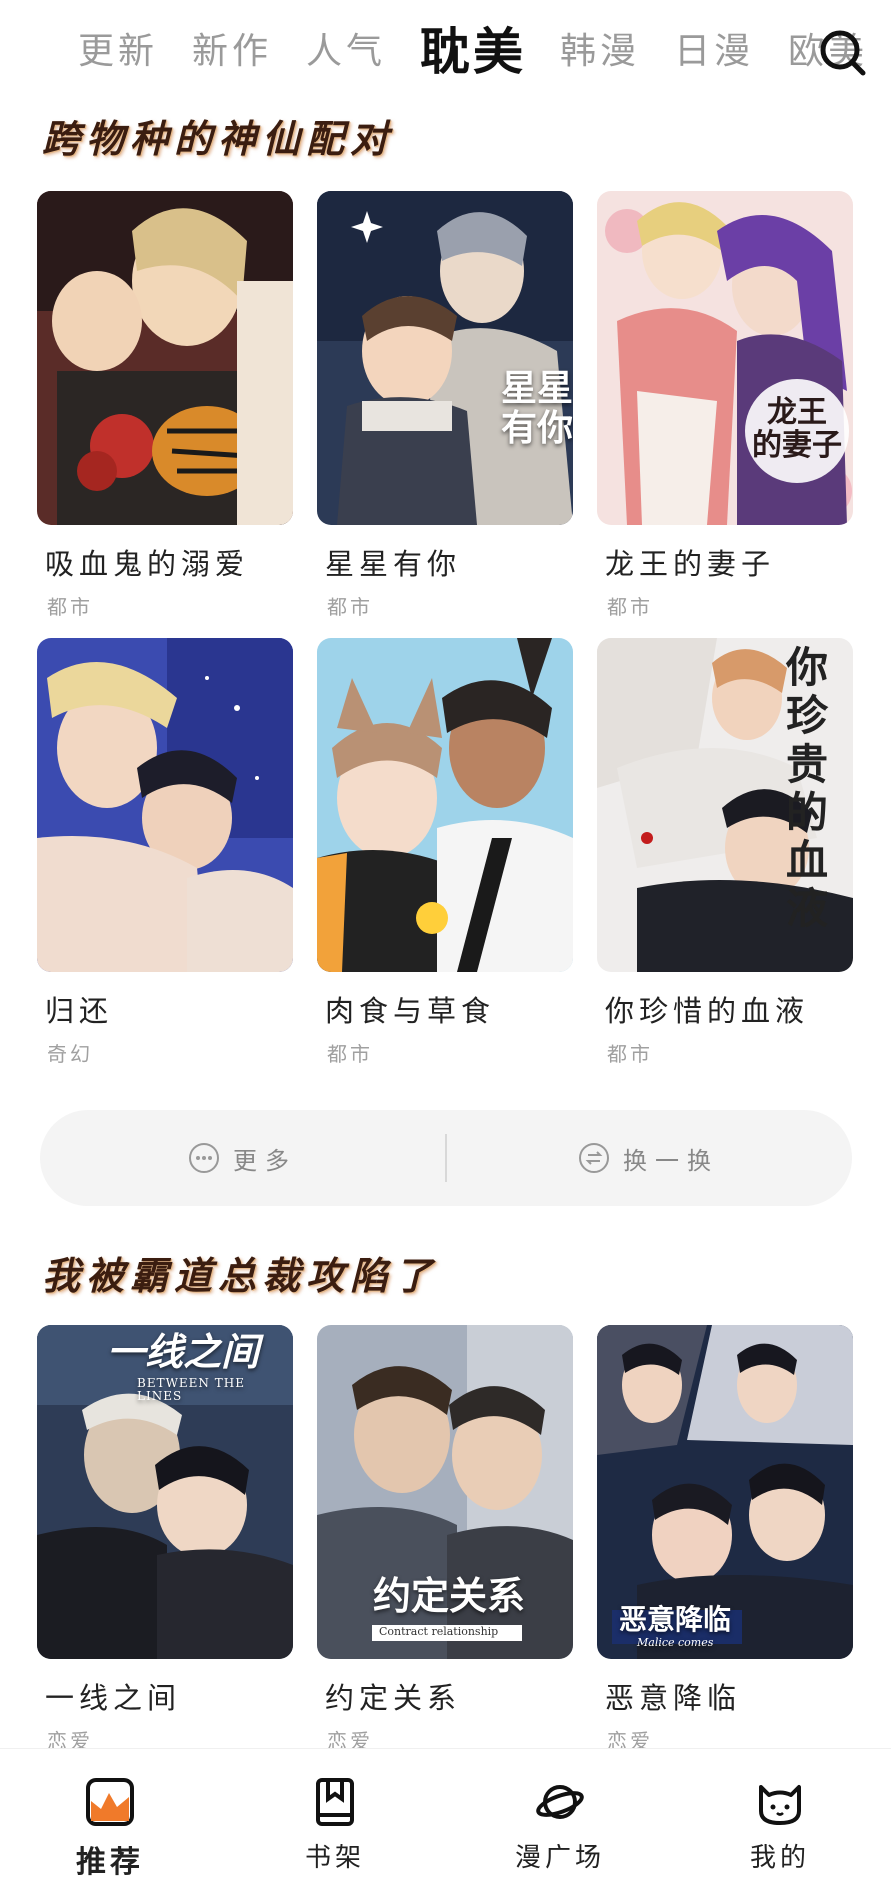  I want to click on comic-genre: 奇幻, so click(70, 1054).